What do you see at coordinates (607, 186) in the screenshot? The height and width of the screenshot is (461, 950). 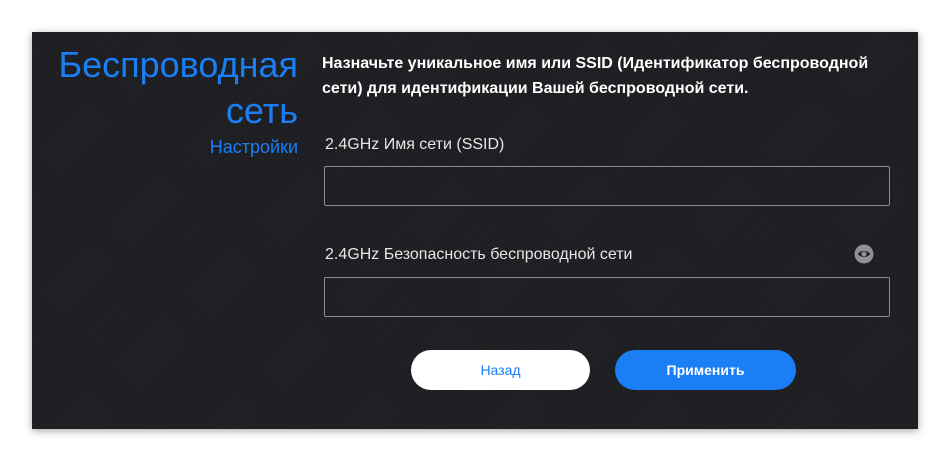 I see `ssid-input` at bounding box center [607, 186].